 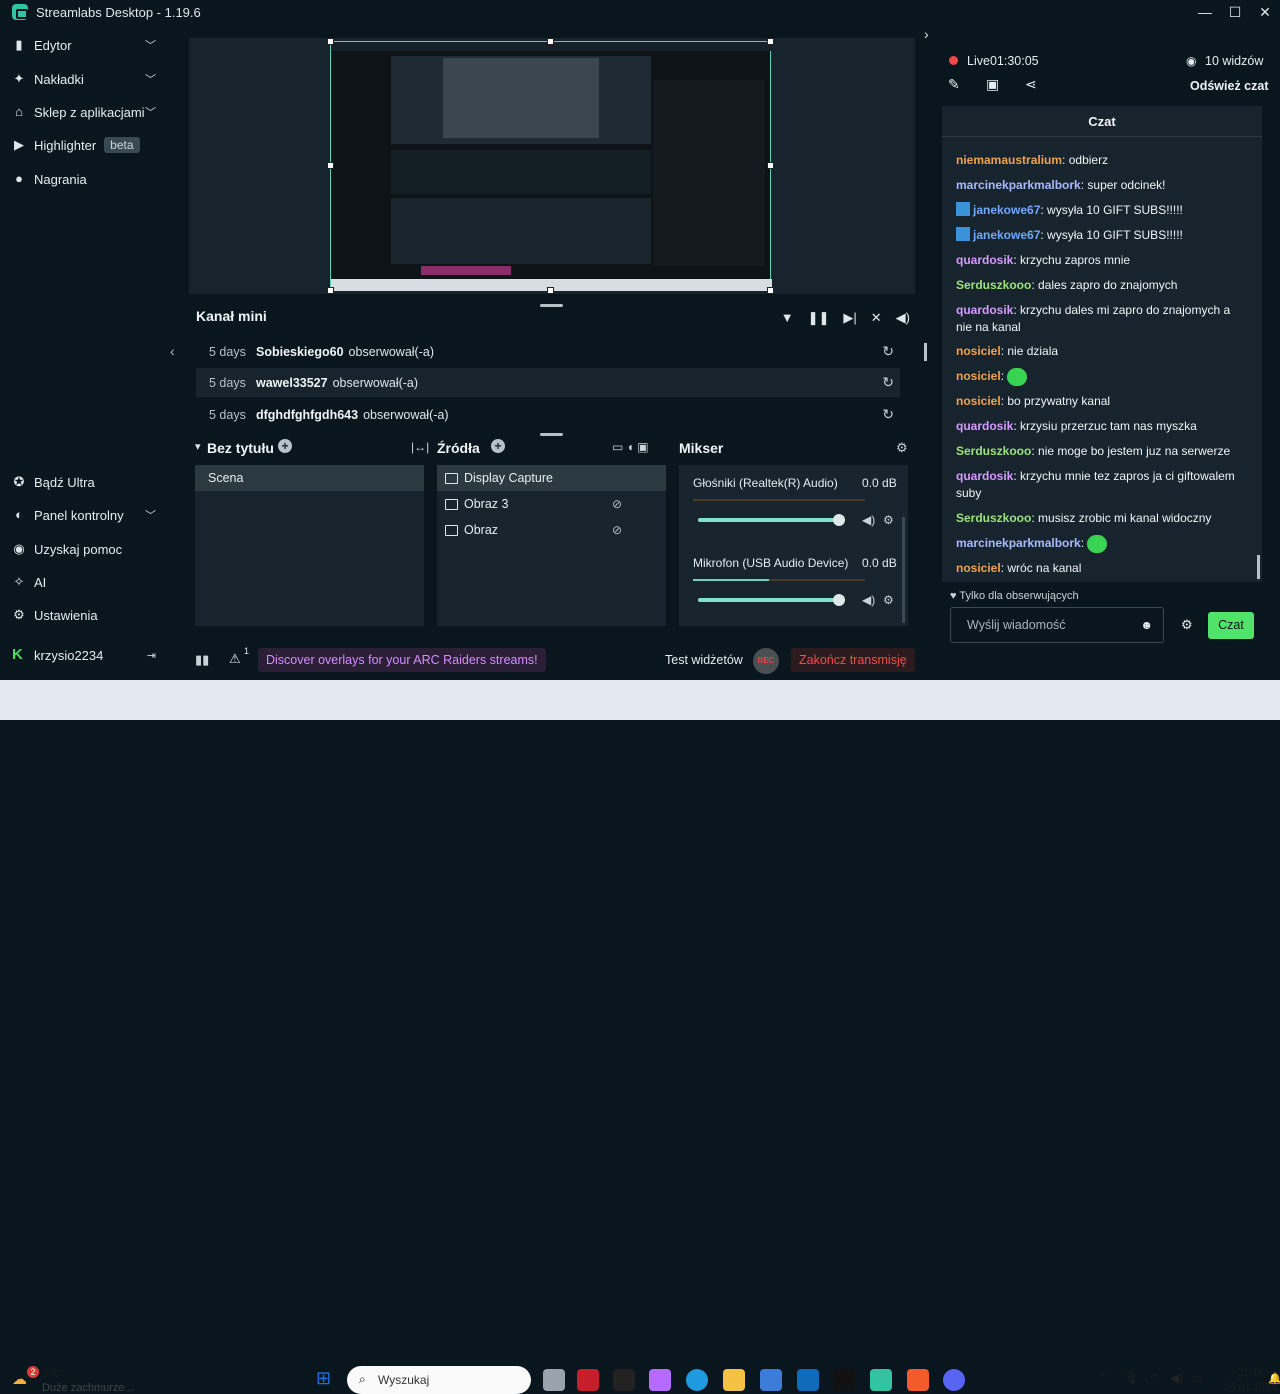 What do you see at coordinates (551, 434) in the screenshot?
I see `dock-drag-handle` at bounding box center [551, 434].